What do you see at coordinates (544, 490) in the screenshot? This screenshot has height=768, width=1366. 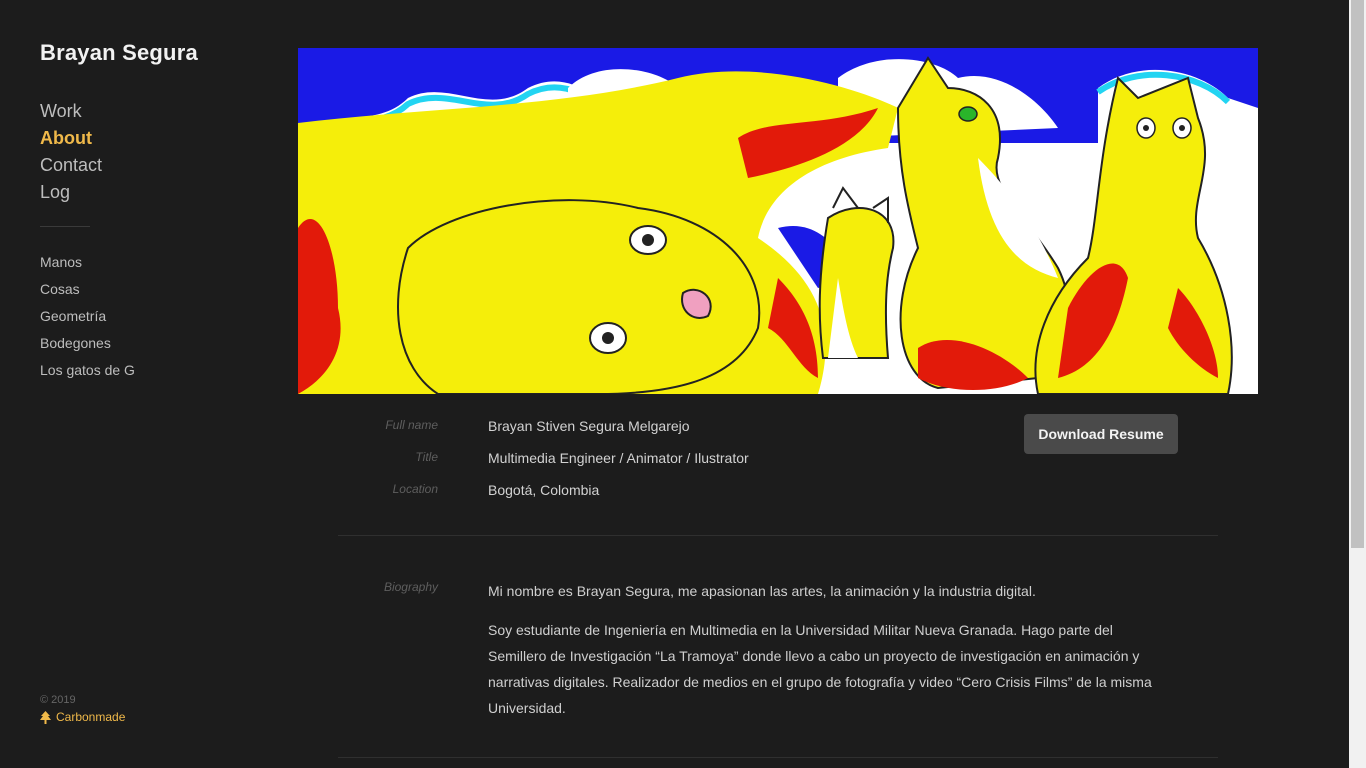 I see `location-value: Bogotá, Colombia` at bounding box center [544, 490].